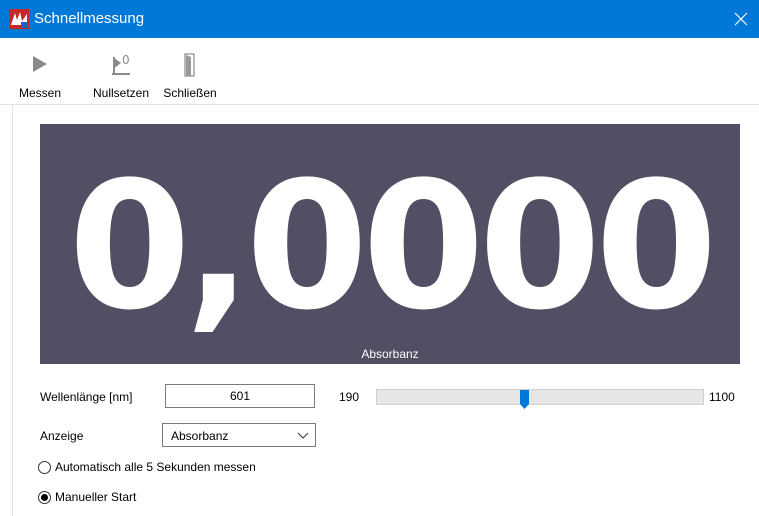  Describe the element at coordinates (89, 18) in the screenshot. I see `window-title: Schnellmessung` at that location.